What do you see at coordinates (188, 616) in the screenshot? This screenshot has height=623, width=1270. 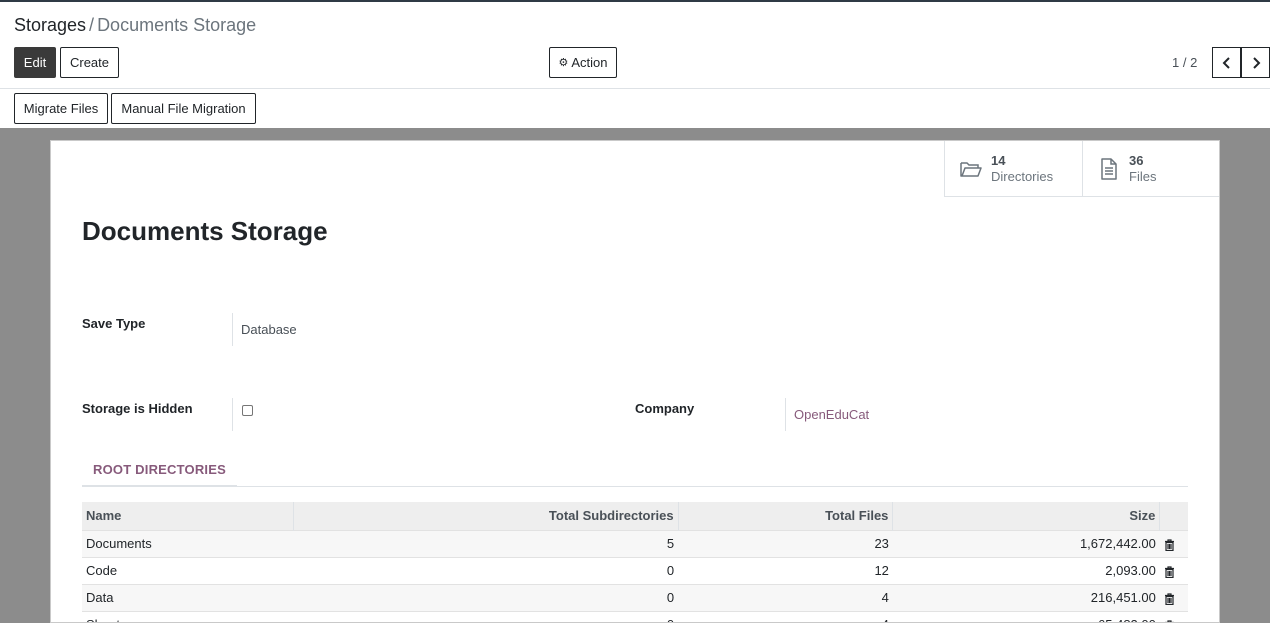 I see `cell-name: Sheets` at bounding box center [188, 616].